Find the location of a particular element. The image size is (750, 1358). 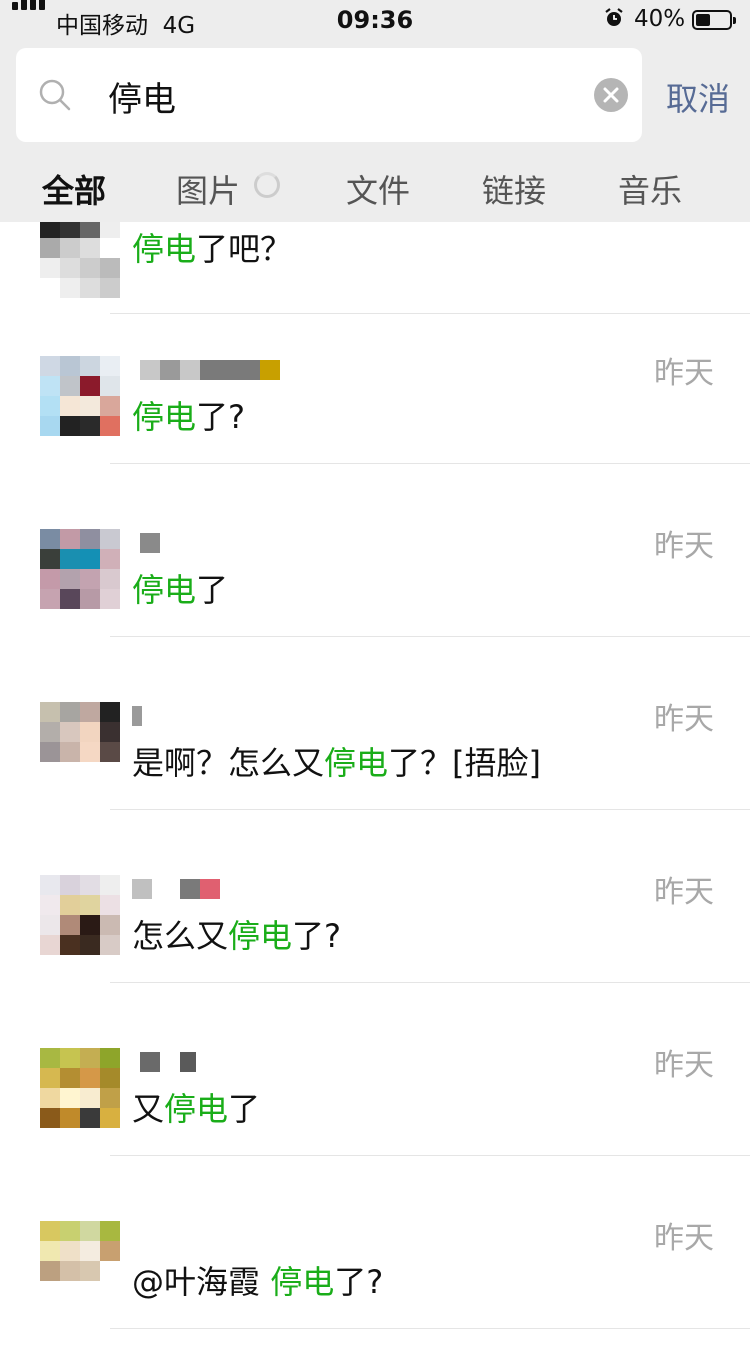

message-text-before: 怎么又 is located at coordinates (180, 936).